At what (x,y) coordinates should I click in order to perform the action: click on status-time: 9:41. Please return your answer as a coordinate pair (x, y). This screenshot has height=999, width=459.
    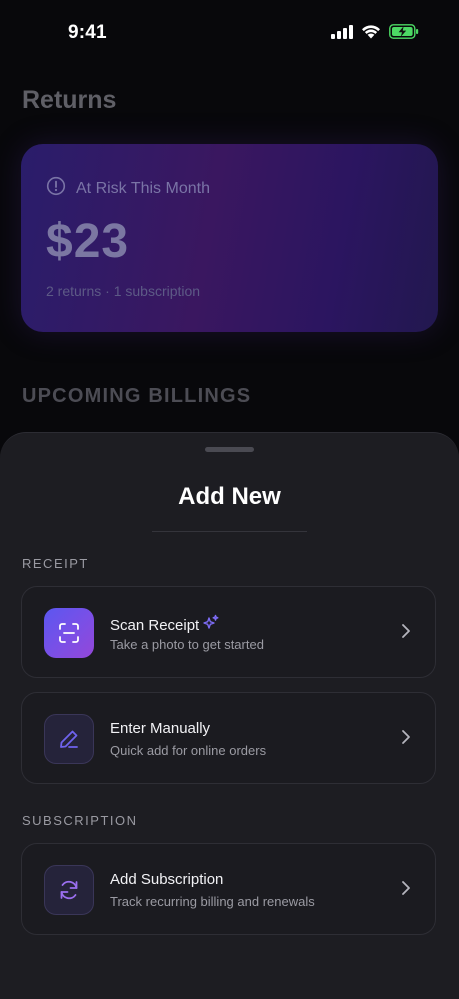
    Looking at the image, I should click on (87, 32).